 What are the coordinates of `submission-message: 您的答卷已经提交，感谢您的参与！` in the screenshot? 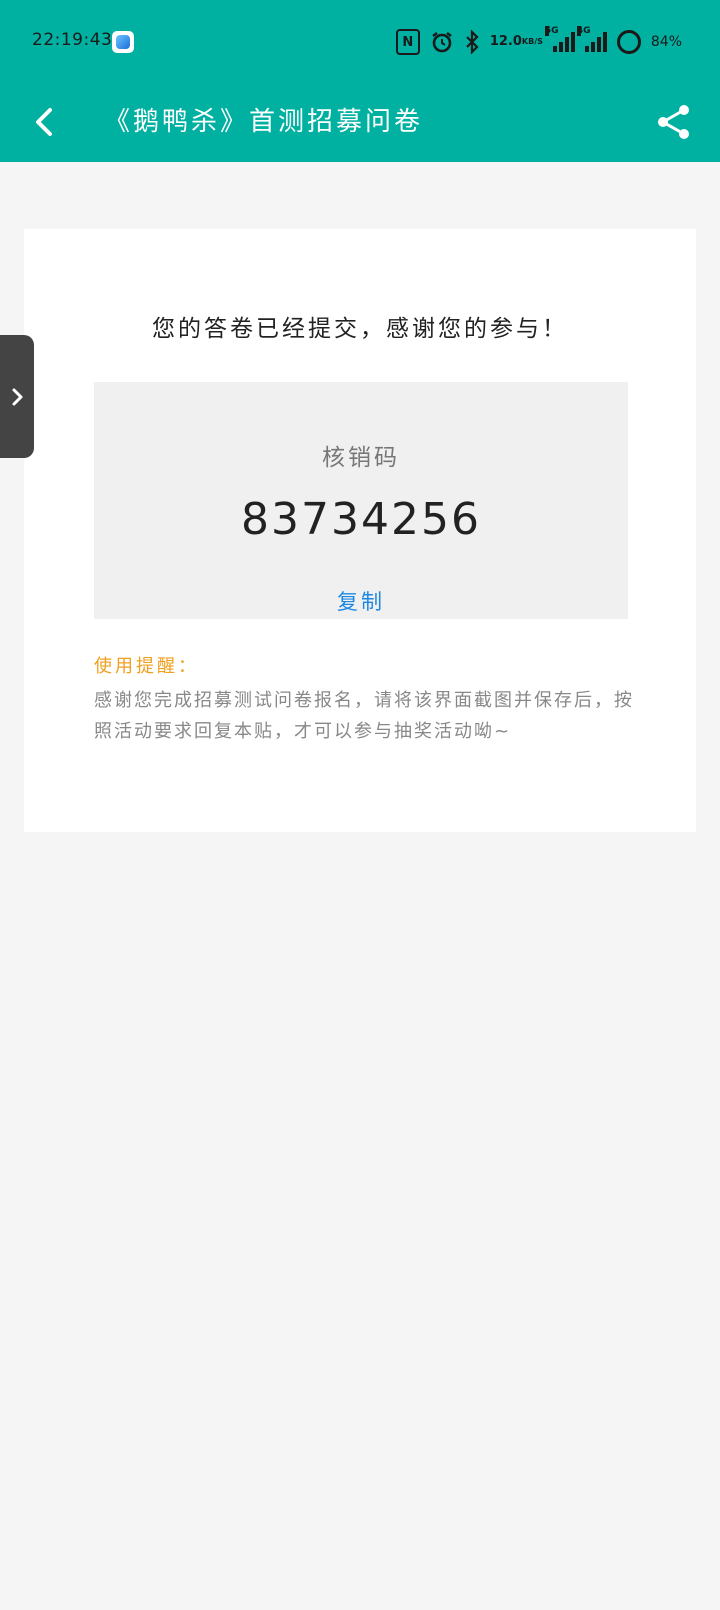 It's located at (360, 329).